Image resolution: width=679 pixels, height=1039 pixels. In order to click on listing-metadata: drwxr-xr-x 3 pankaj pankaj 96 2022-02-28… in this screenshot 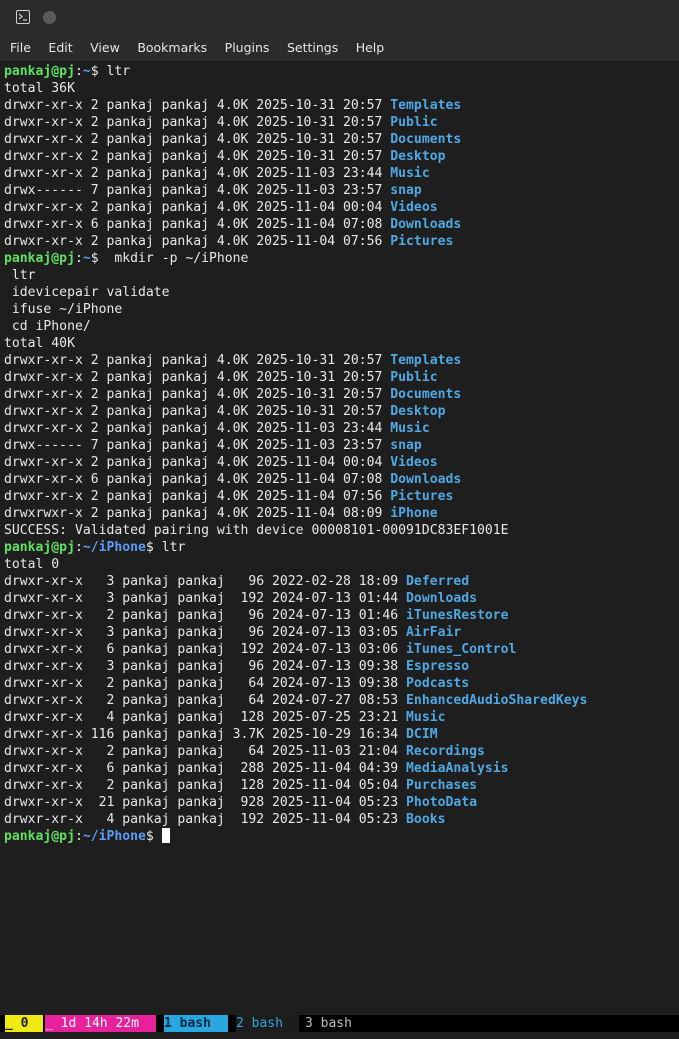, I will do `click(205, 581)`.